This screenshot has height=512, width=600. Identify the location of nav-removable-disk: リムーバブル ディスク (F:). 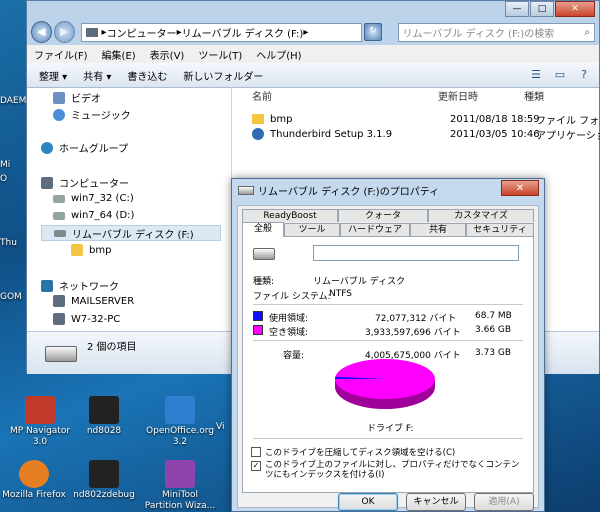
(131, 233).